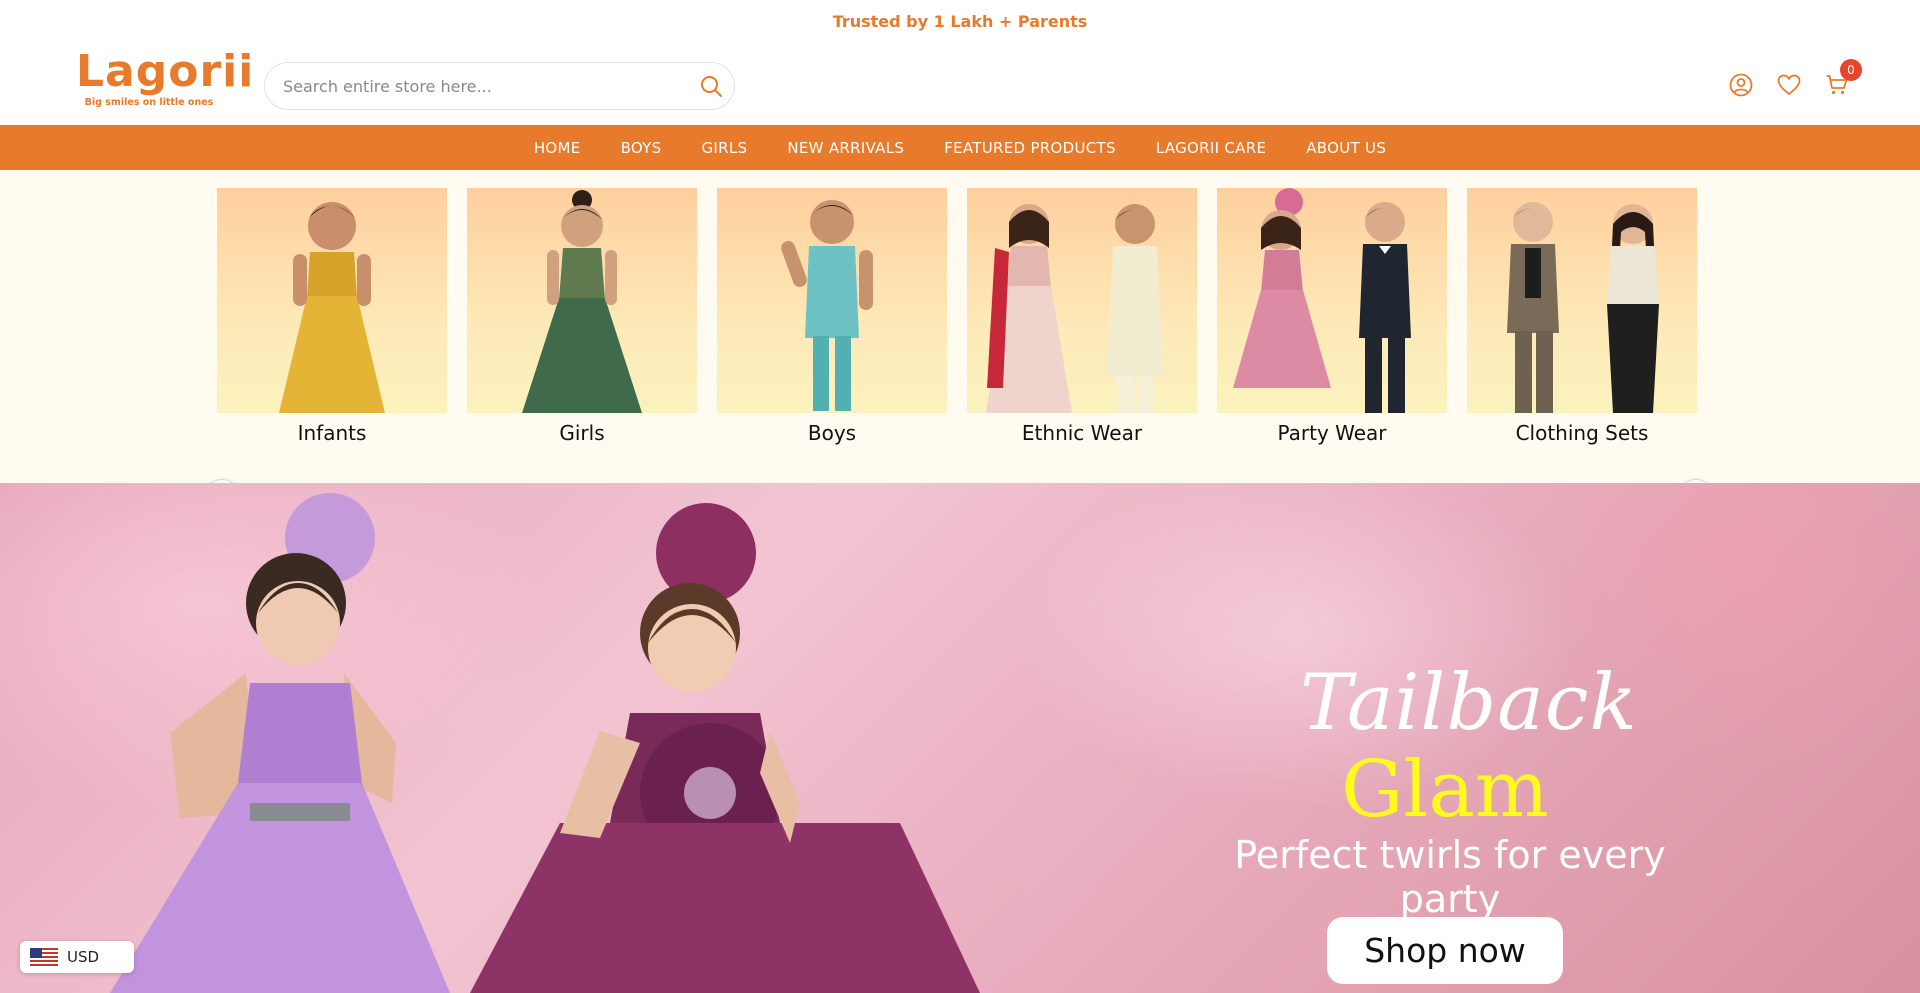 The image size is (1920, 993). Describe the element at coordinates (1346, 148) in the screenshot. I see `nav-item-about-us: ABOUT US` at that location.